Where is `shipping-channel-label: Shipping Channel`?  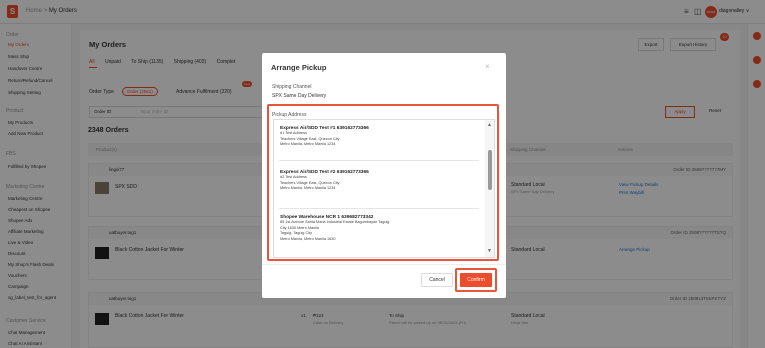
shipping-channel-label: Shipping Channel is located at coordinates (292, 87).